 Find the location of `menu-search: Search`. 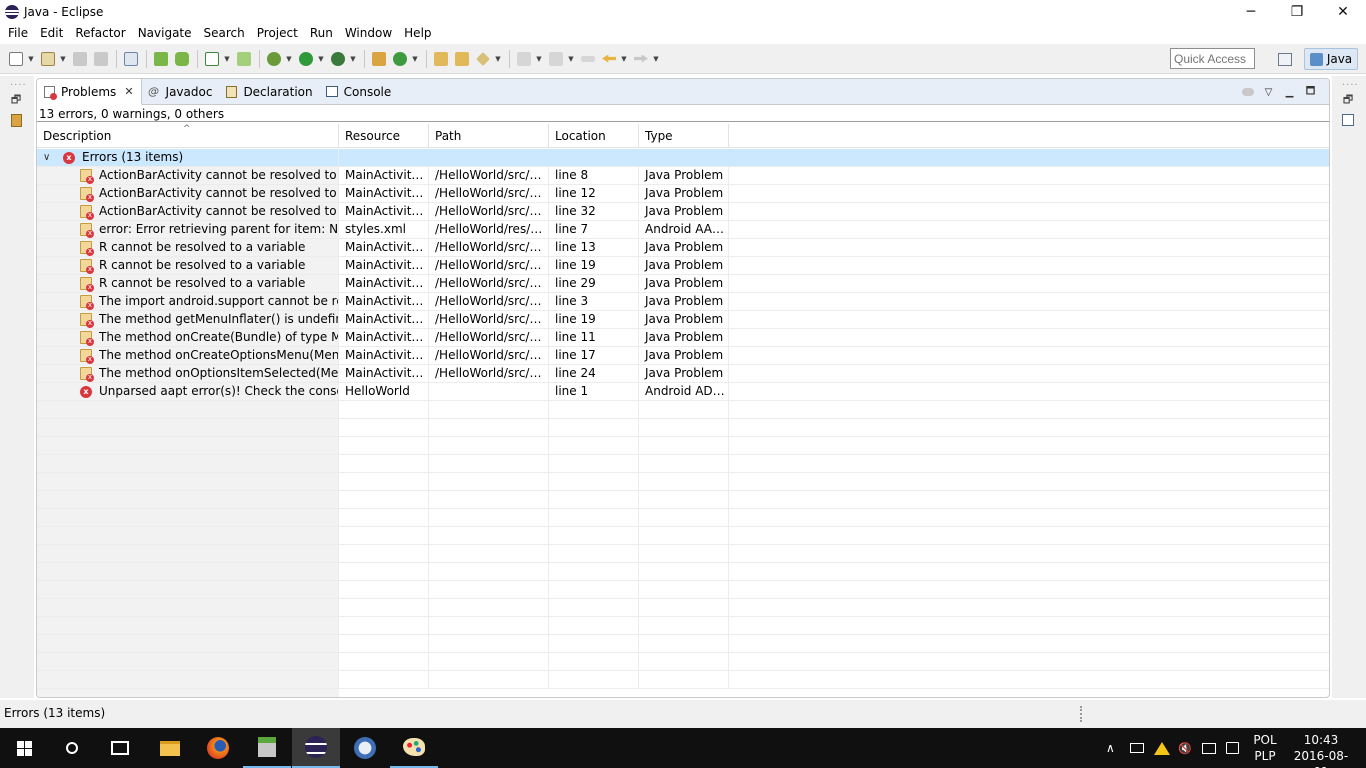

menu-search: Search is located at coordinates (224, 33).